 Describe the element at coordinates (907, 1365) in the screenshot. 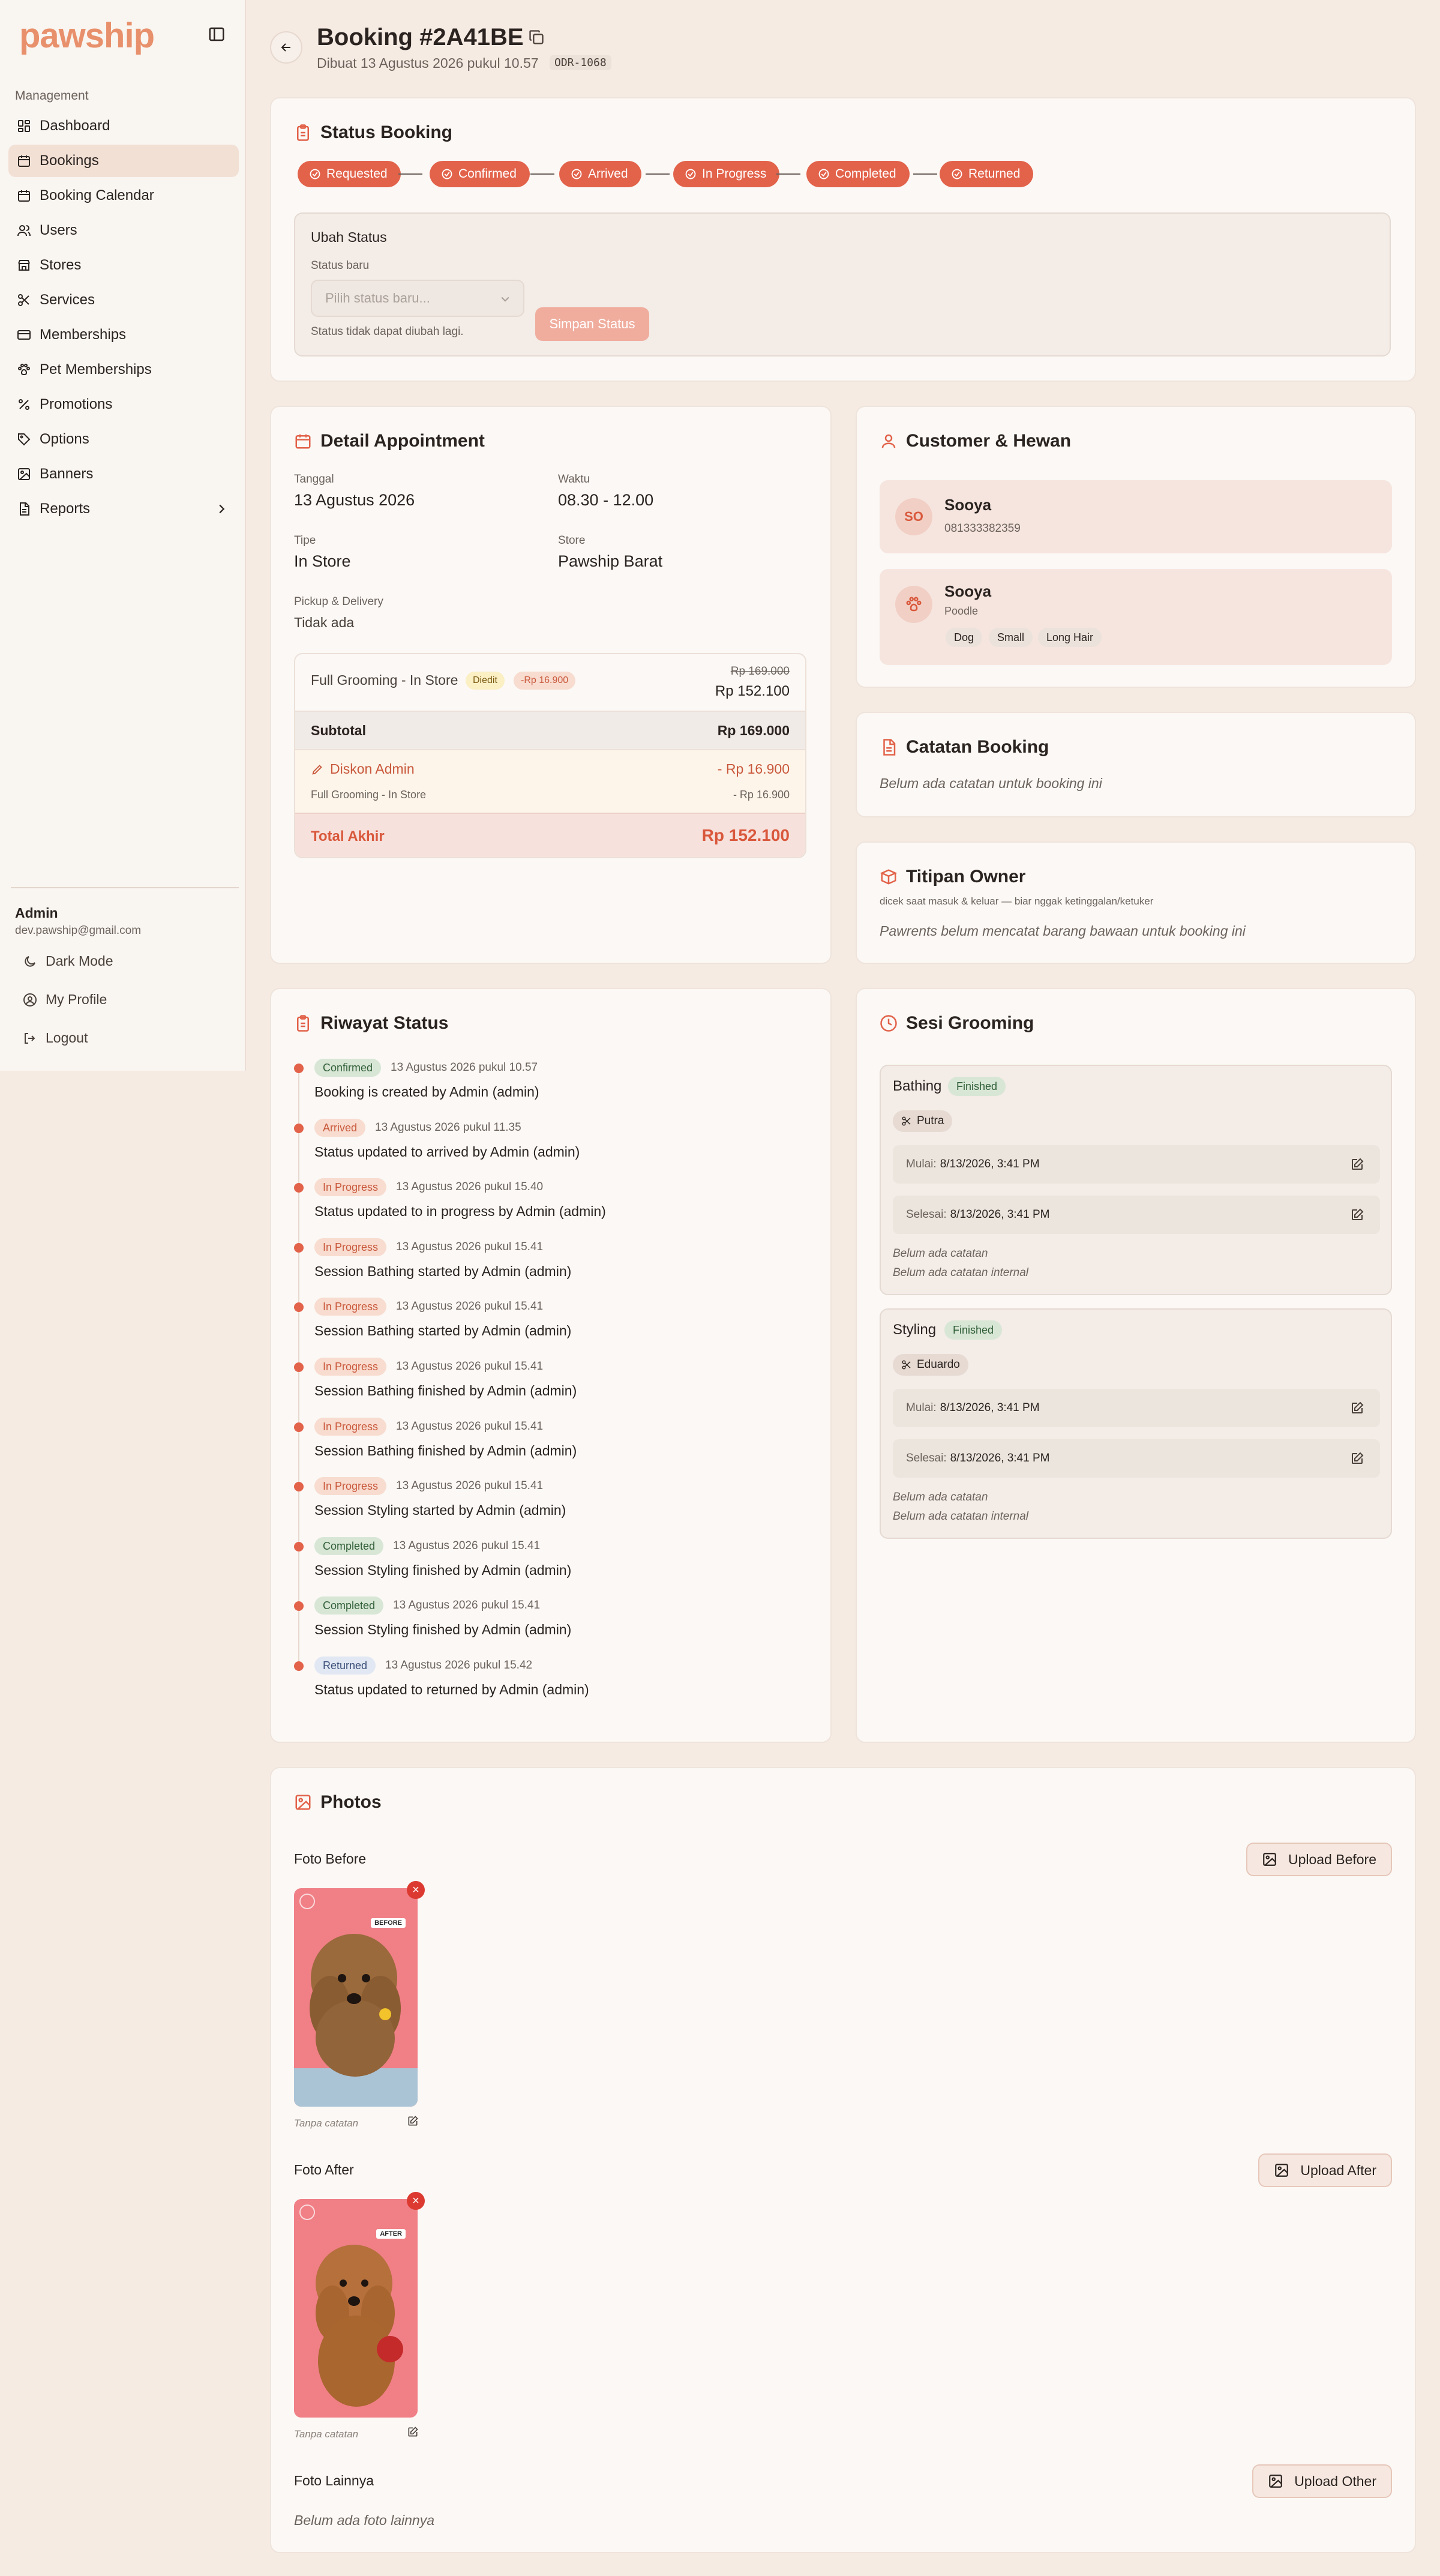

I see `scissors-icon` at that location.